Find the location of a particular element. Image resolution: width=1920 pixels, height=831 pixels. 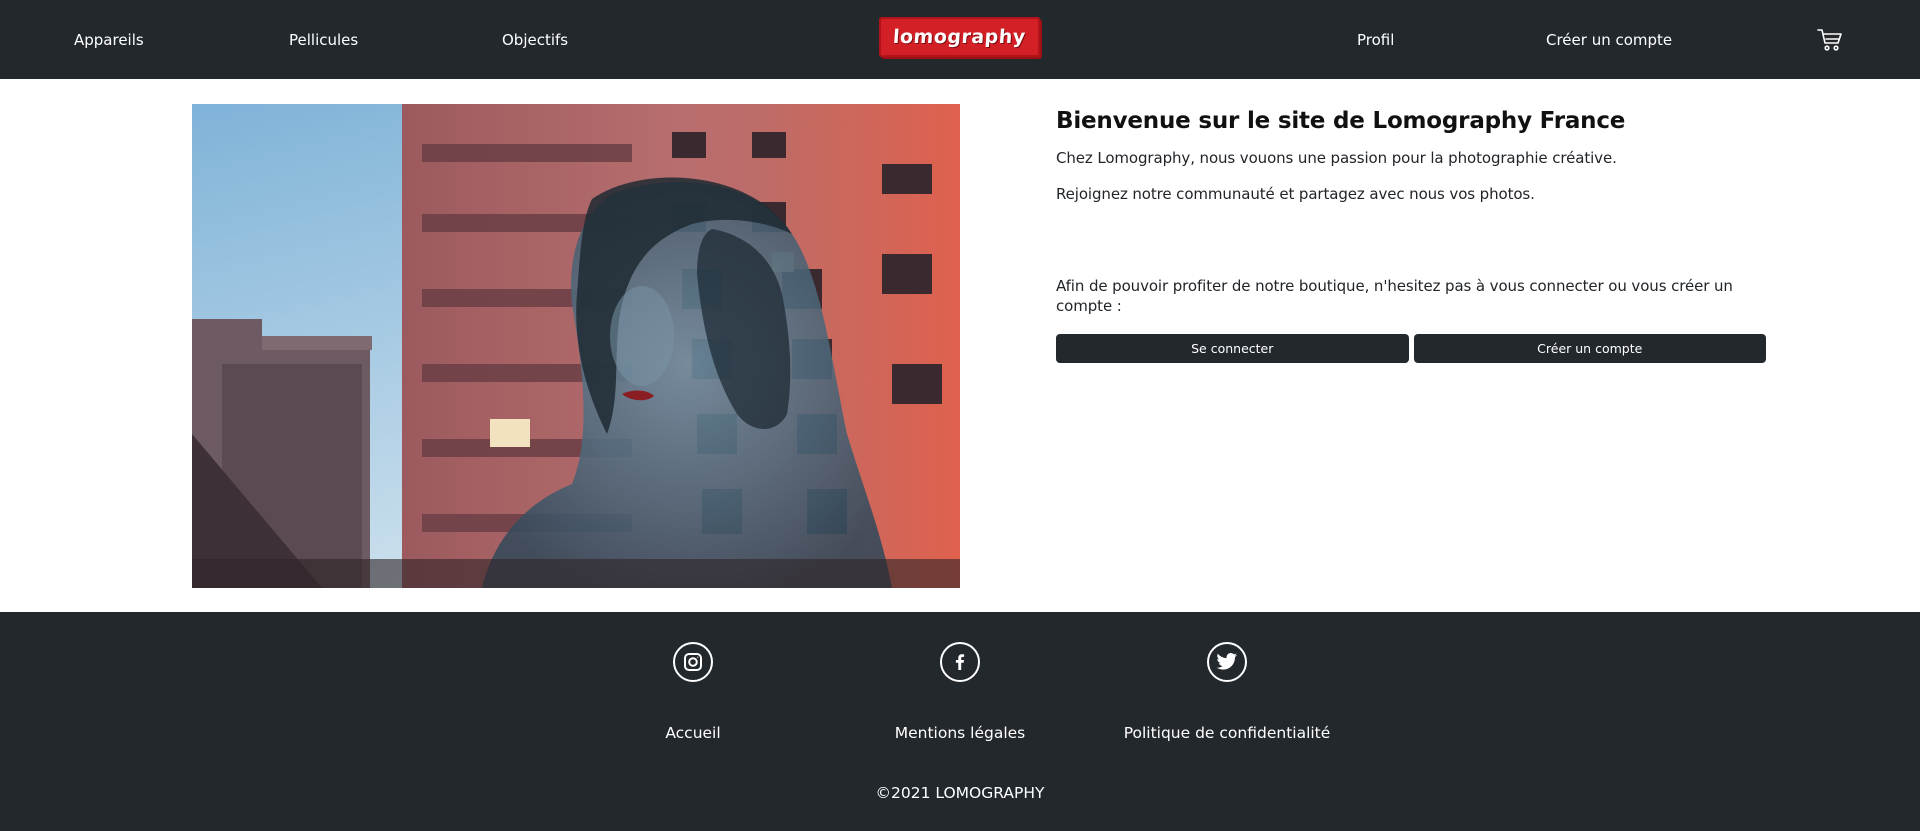

signup-button: Créer un compte is located at coordinates (1589, 348).